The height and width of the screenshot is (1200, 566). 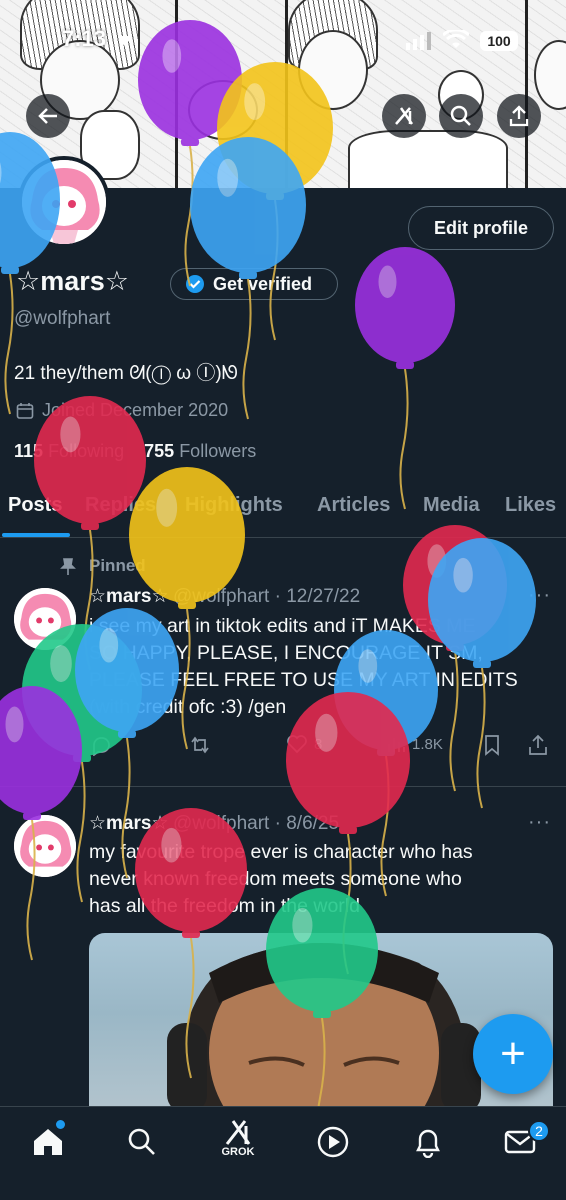 I want to click on nav-video, so click(x=333, y=1142).